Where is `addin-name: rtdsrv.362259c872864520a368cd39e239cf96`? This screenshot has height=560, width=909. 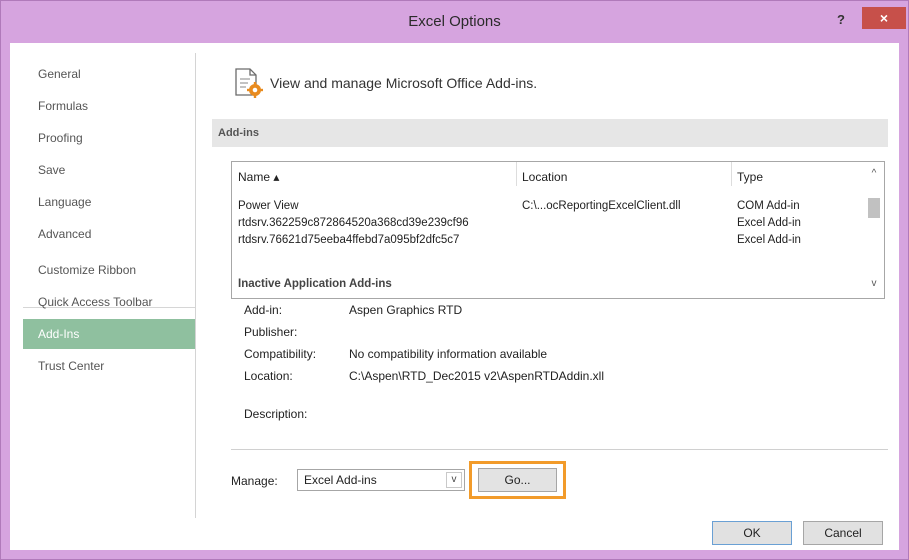 addin-name: rtdsrv.362259c872864520a368cd39e239cf96 is located at coordinates (353, 223).